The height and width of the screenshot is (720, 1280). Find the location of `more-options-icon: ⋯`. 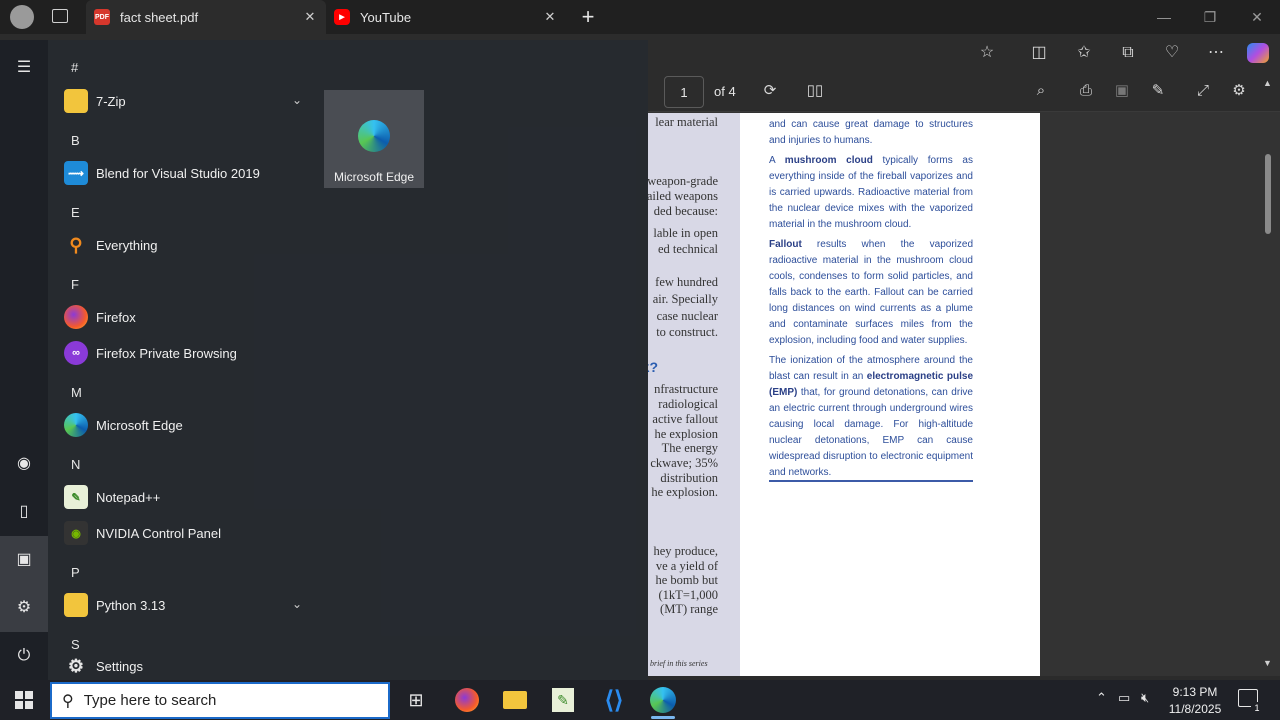

more-options-icon: ⋯ is located at coordinates (1216, 53).